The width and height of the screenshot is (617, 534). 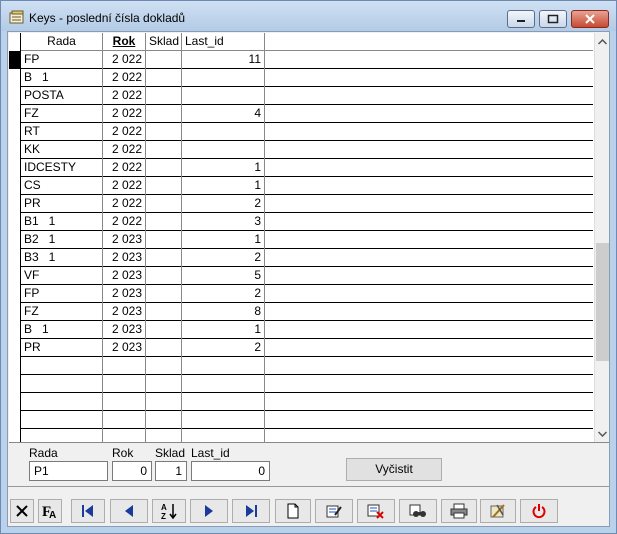 I want to click on exit-button, so click(x=539, y=511).